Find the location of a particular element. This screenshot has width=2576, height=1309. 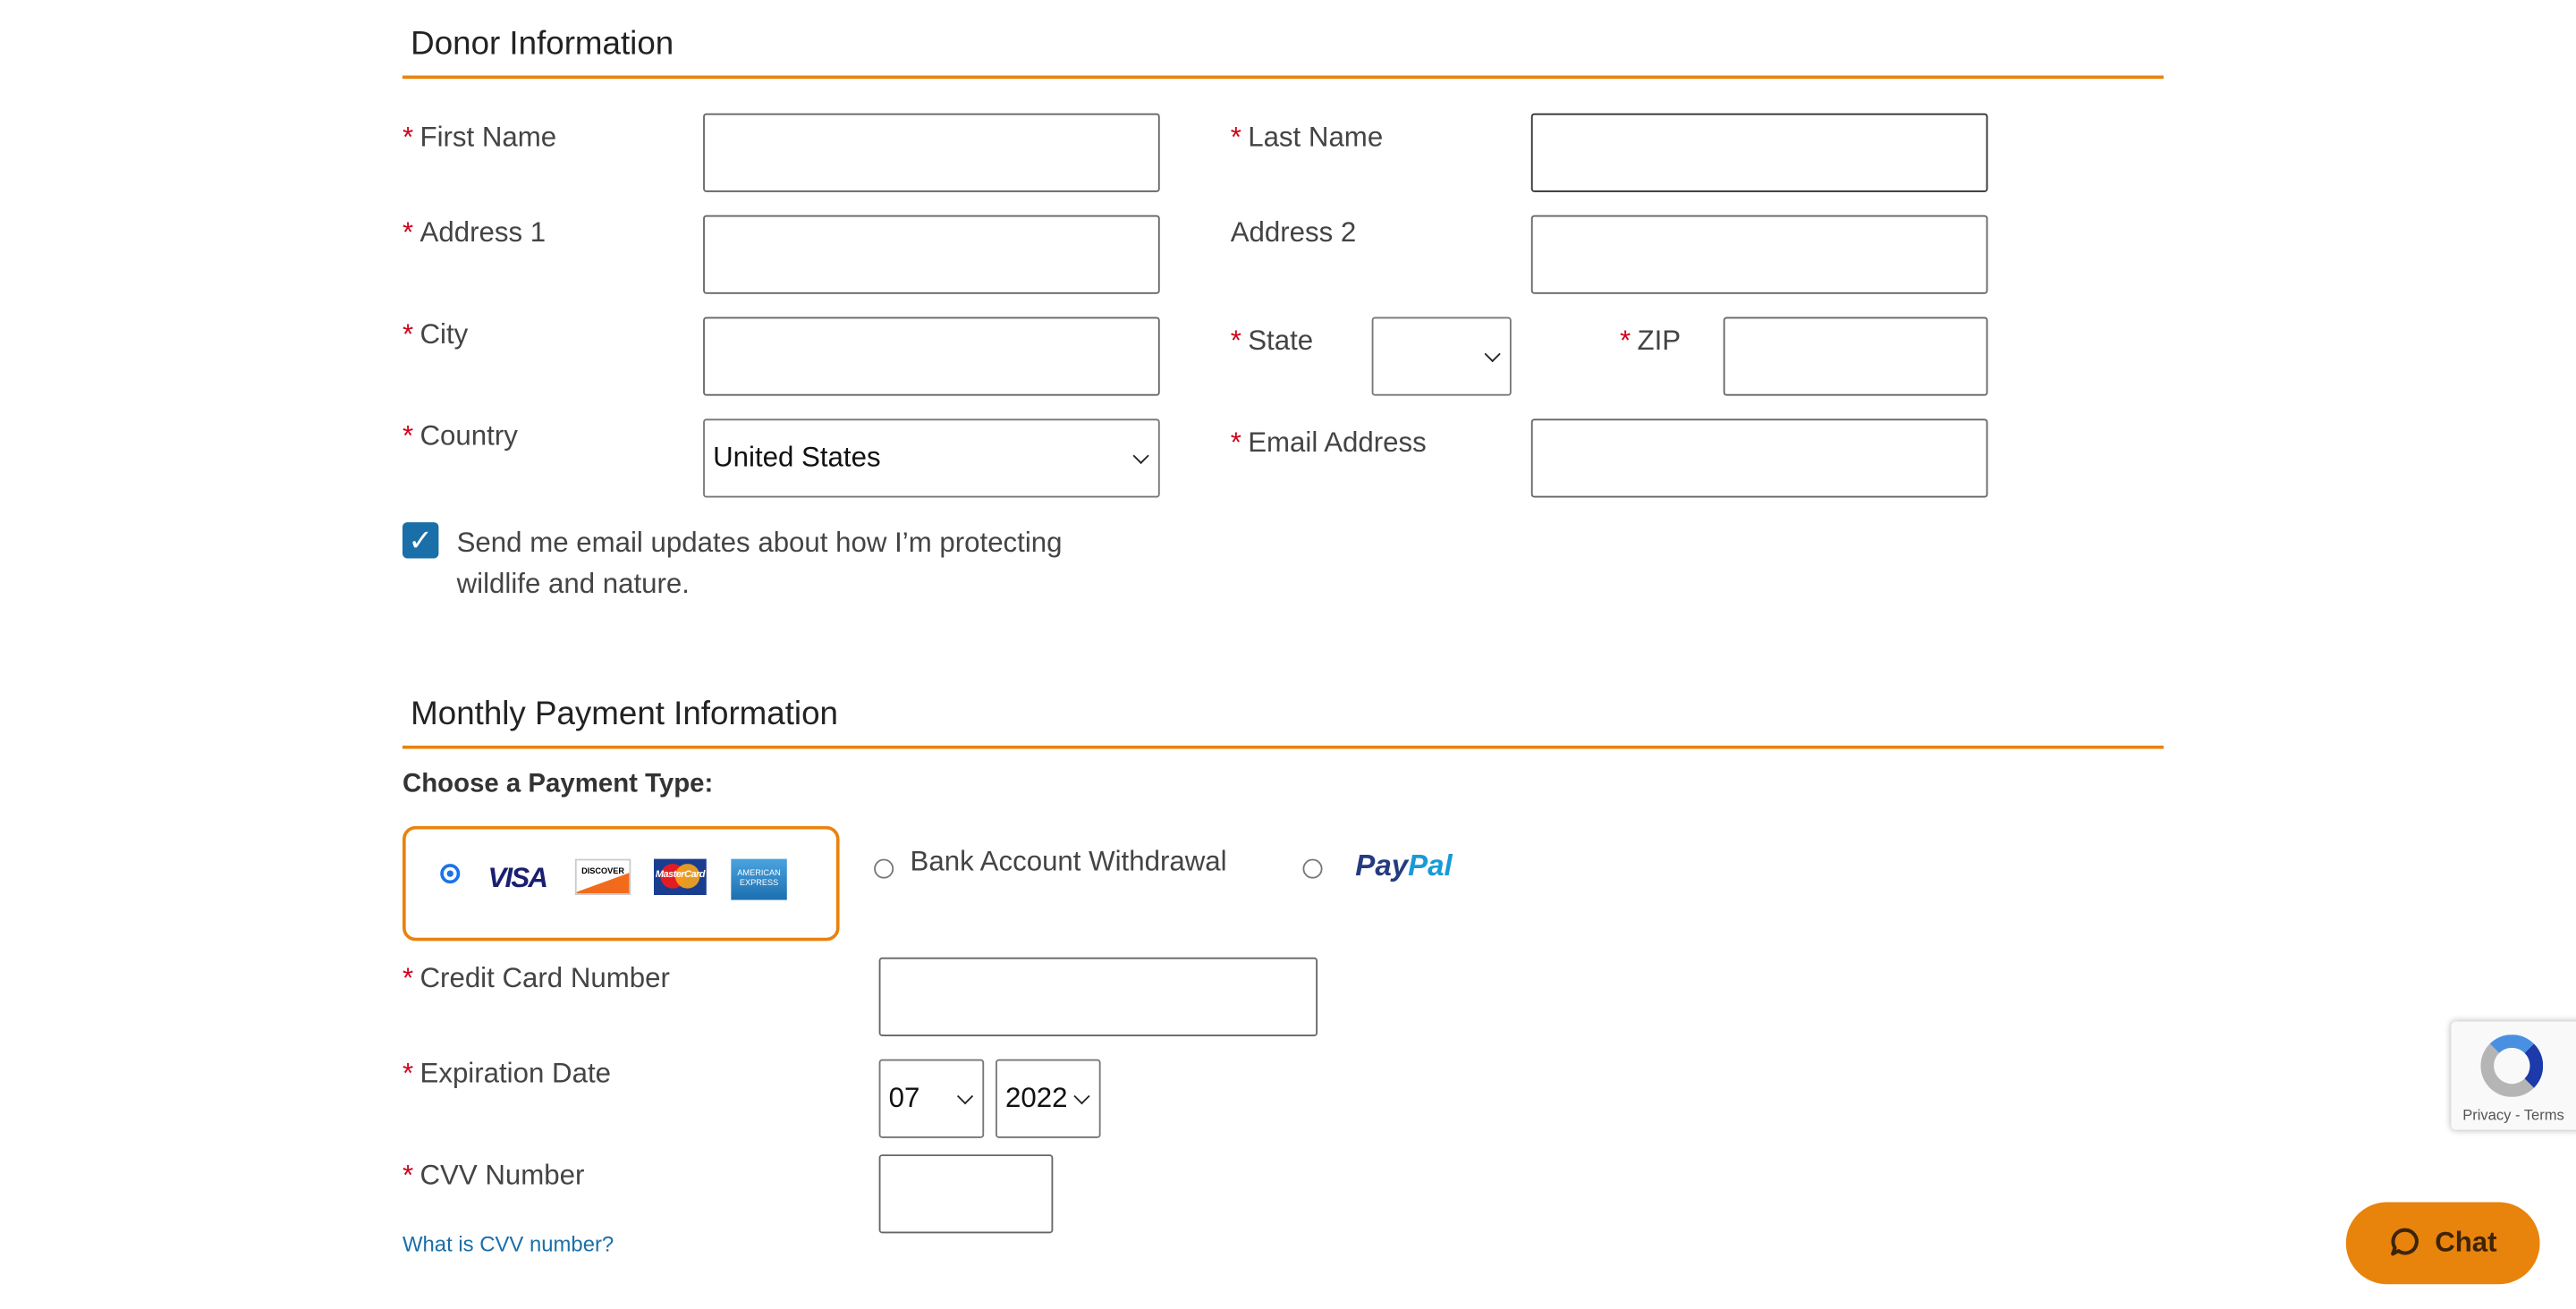

discover-logo: DISCOVER is located at coordinates (602, 877).